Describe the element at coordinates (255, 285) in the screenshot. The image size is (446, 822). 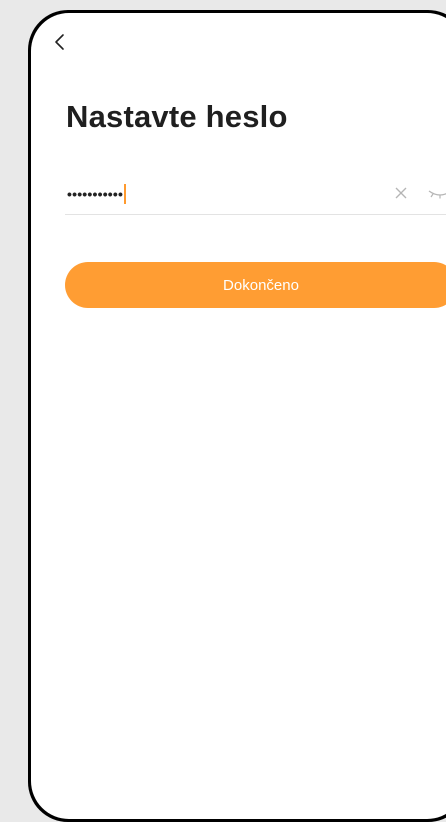
I see `done-button: Dokončeno` at that location.